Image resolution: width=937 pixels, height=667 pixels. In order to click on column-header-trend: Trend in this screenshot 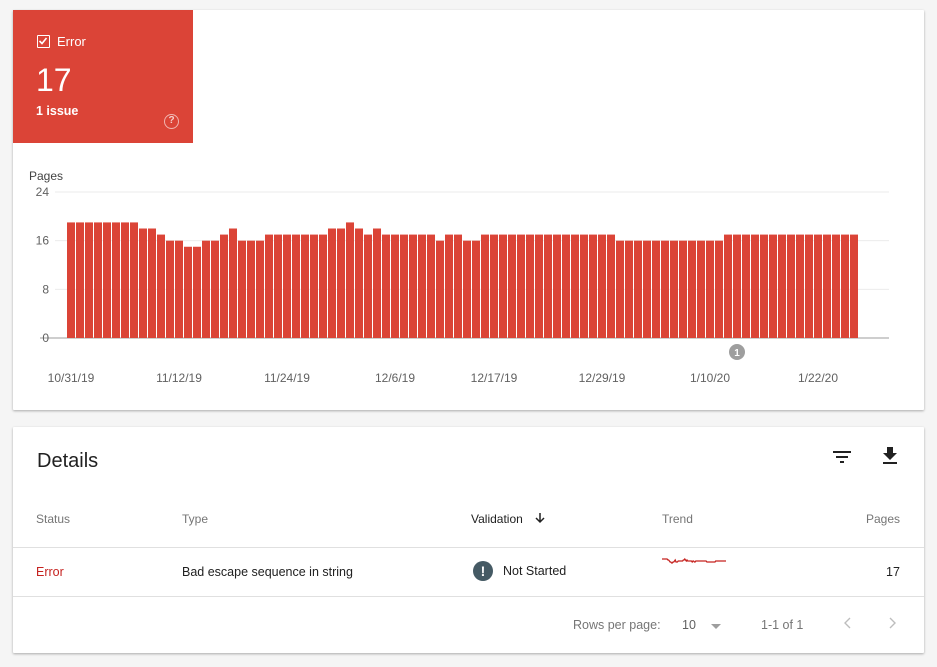, I will do `click(677, 519)`.